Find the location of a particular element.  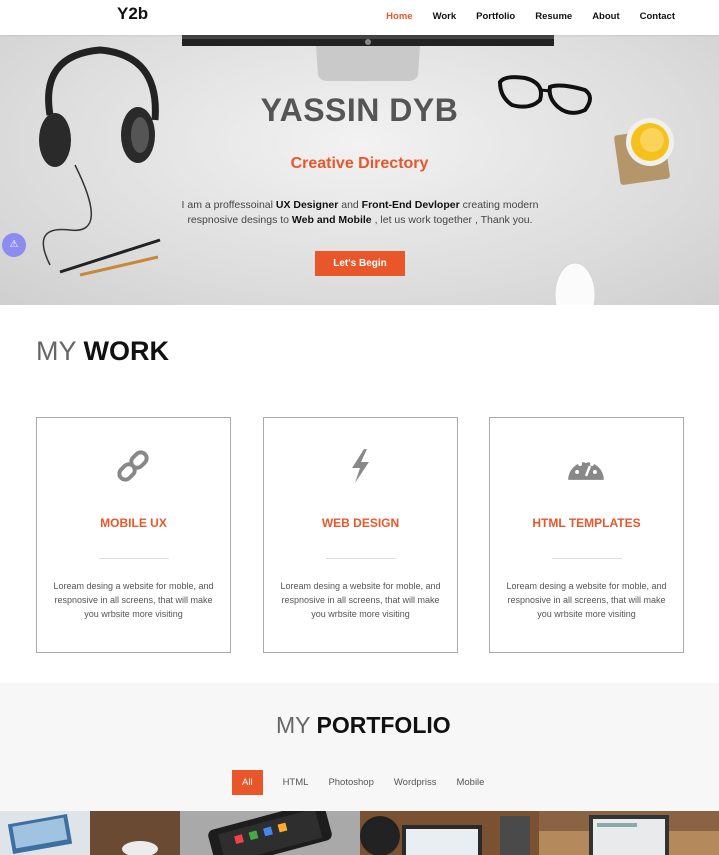

card-title: MOBILE UX is located at coordinates (133, 523).